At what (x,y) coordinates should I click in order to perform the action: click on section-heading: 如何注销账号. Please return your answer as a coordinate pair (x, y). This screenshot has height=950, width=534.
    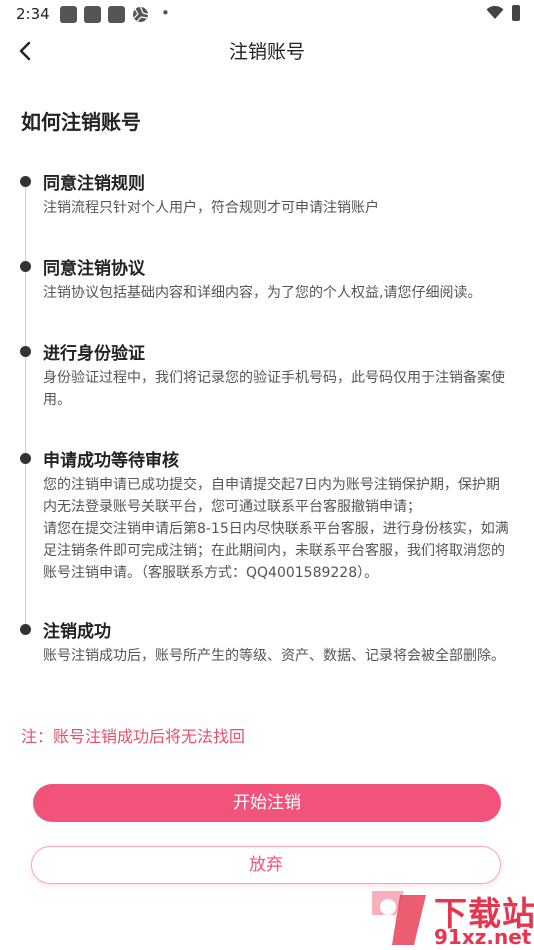
    Looking at the image, I should click on (81, 122).